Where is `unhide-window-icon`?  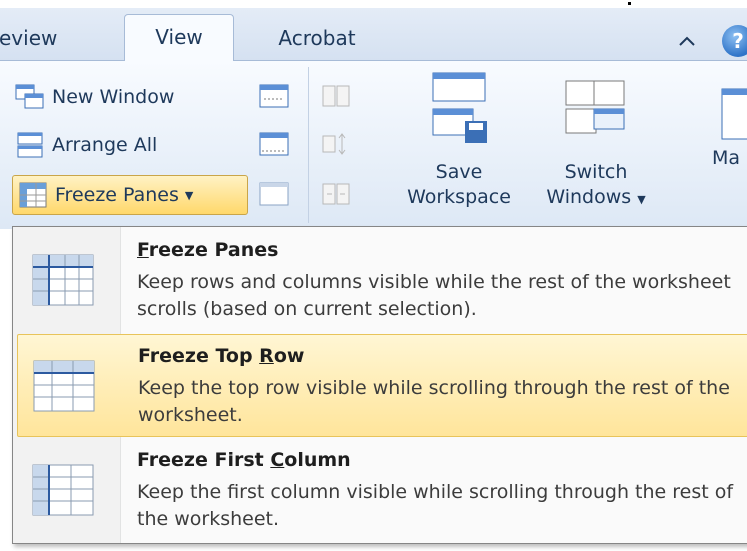
unhide-window-icon is located at coordinates (274, 194).